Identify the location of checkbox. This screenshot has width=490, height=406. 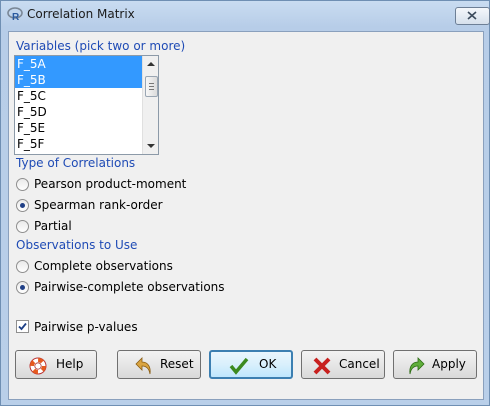
(22, 326).